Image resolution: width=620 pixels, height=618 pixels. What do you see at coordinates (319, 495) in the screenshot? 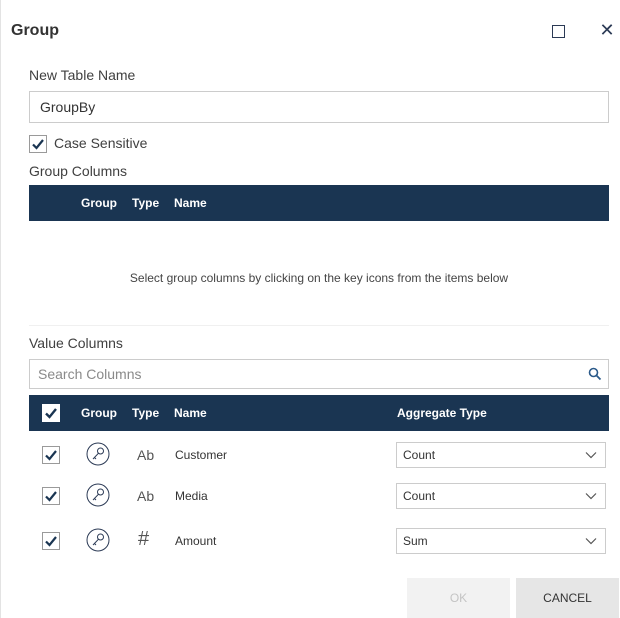
I see `table-row: Ab Media Count` at bounding box center [319, 495].